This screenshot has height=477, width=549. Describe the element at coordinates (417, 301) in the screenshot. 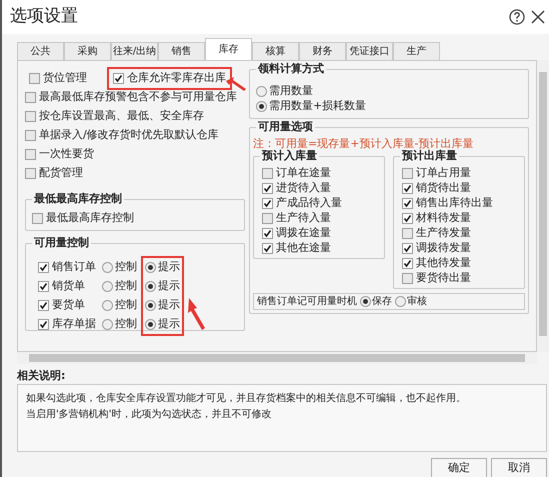

I see `option-label: 审核` at that location.